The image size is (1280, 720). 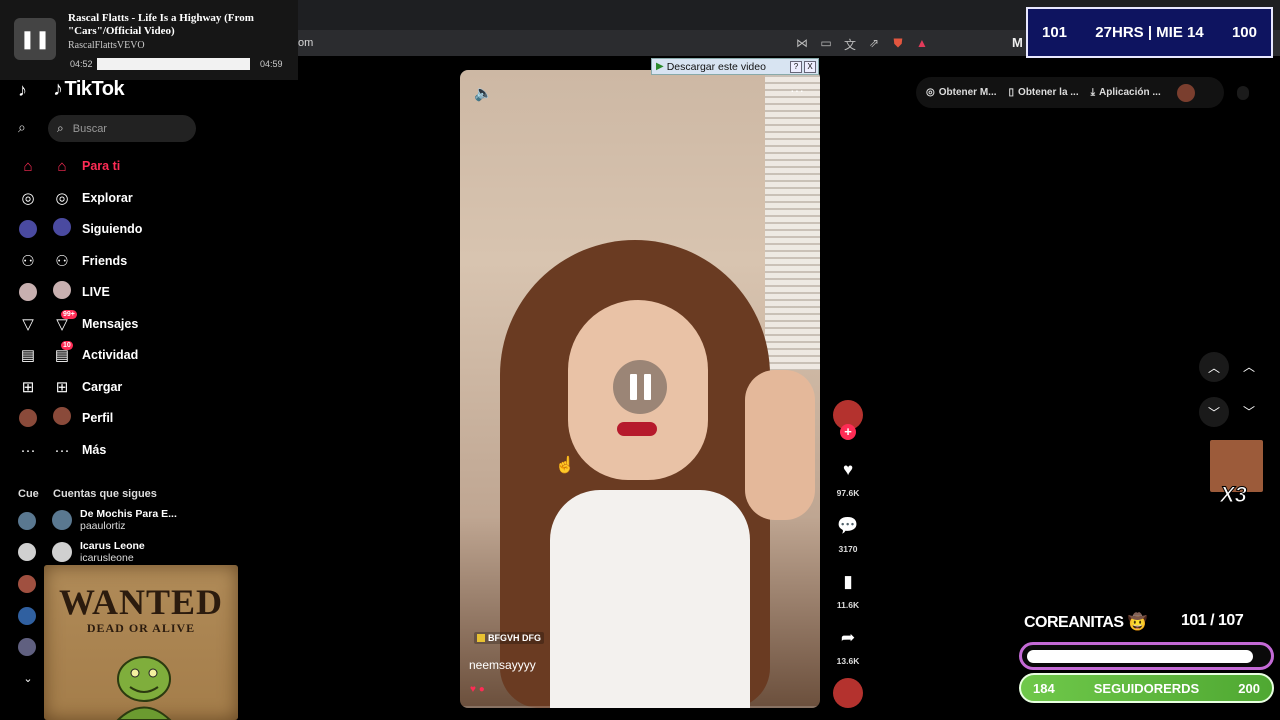 What do you see at coordinates (144, 688) in the screenshot?
I see `grinch-illustration` at bounding box center [144, 688].